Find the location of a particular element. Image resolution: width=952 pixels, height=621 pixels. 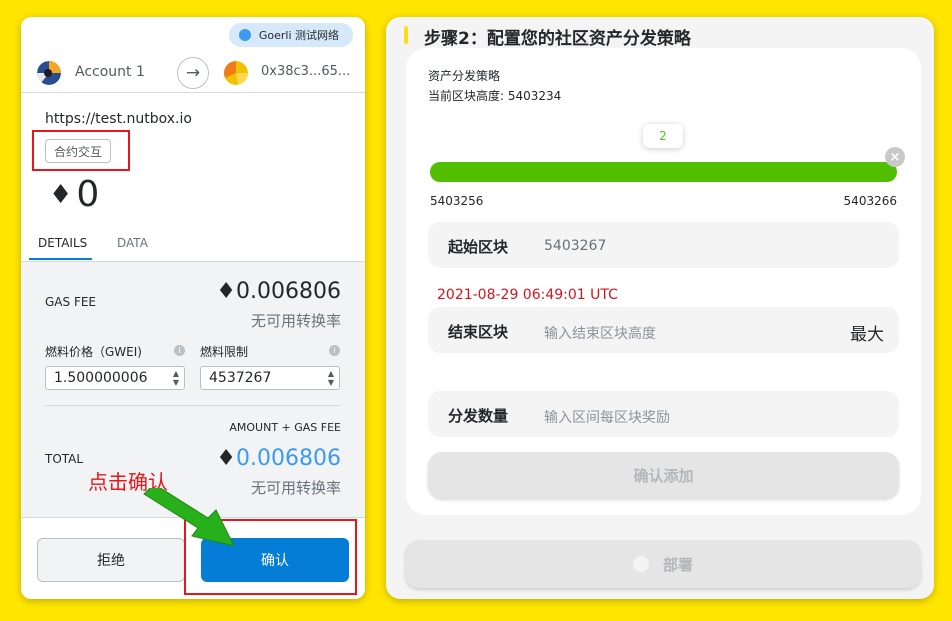

network-badge: Goerli 测试网络 is located at coordinates (290, 35).